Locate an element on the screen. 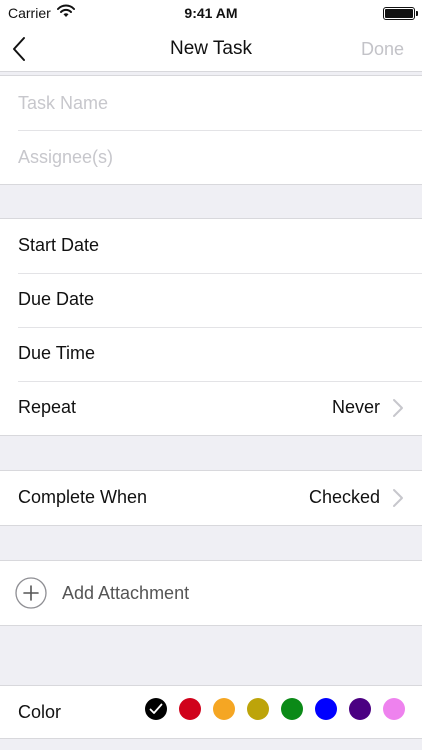 The image size is (422, 750). completion-section: Complete When Checked is located at coordinates (211, 498).